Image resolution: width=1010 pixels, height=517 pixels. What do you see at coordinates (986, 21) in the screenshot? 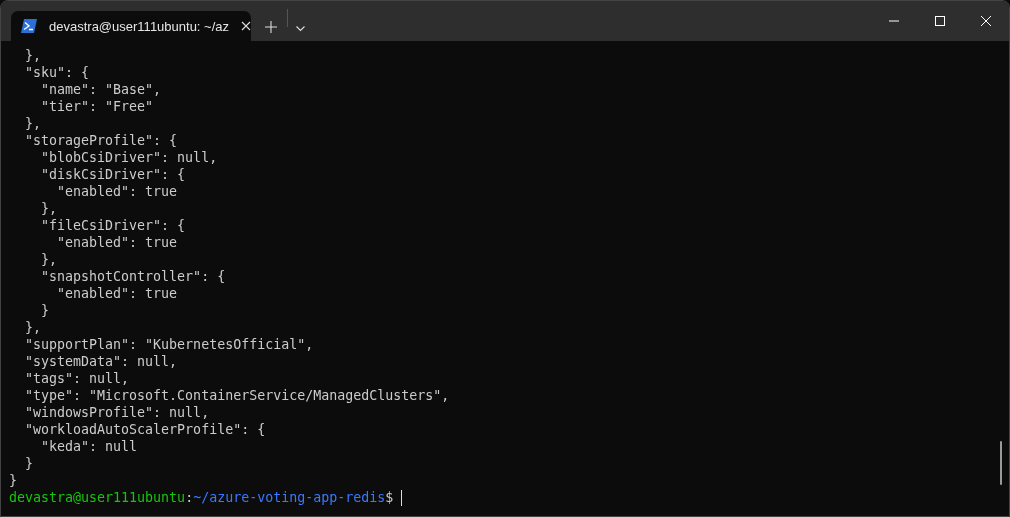
I see `close-icon` at bounding box center [986, 21].